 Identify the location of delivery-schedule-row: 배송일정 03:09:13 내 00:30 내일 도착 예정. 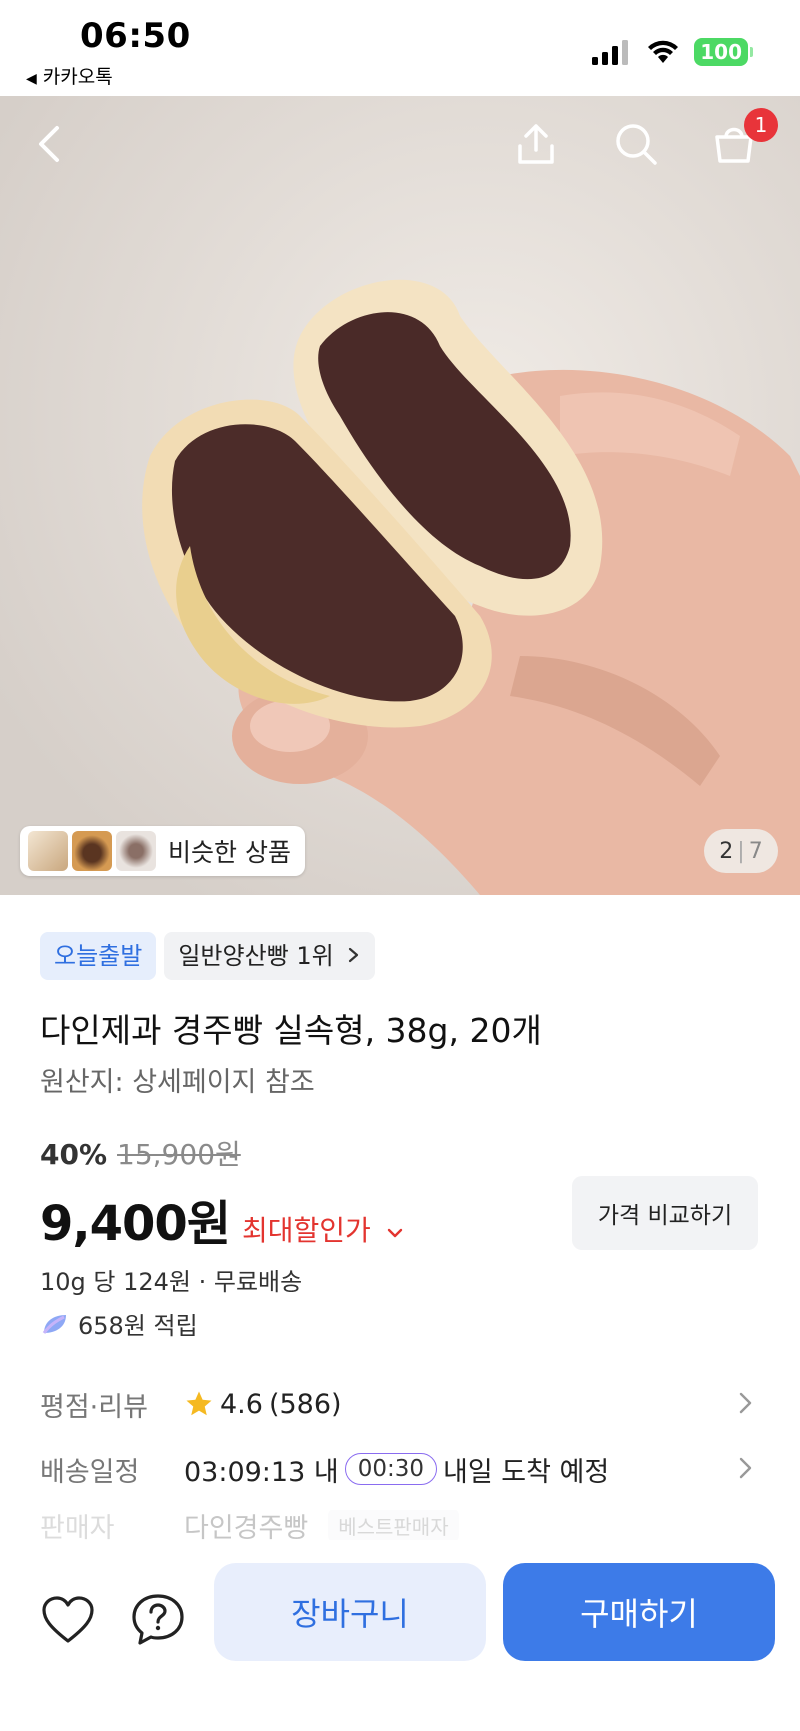
(400, 1469).